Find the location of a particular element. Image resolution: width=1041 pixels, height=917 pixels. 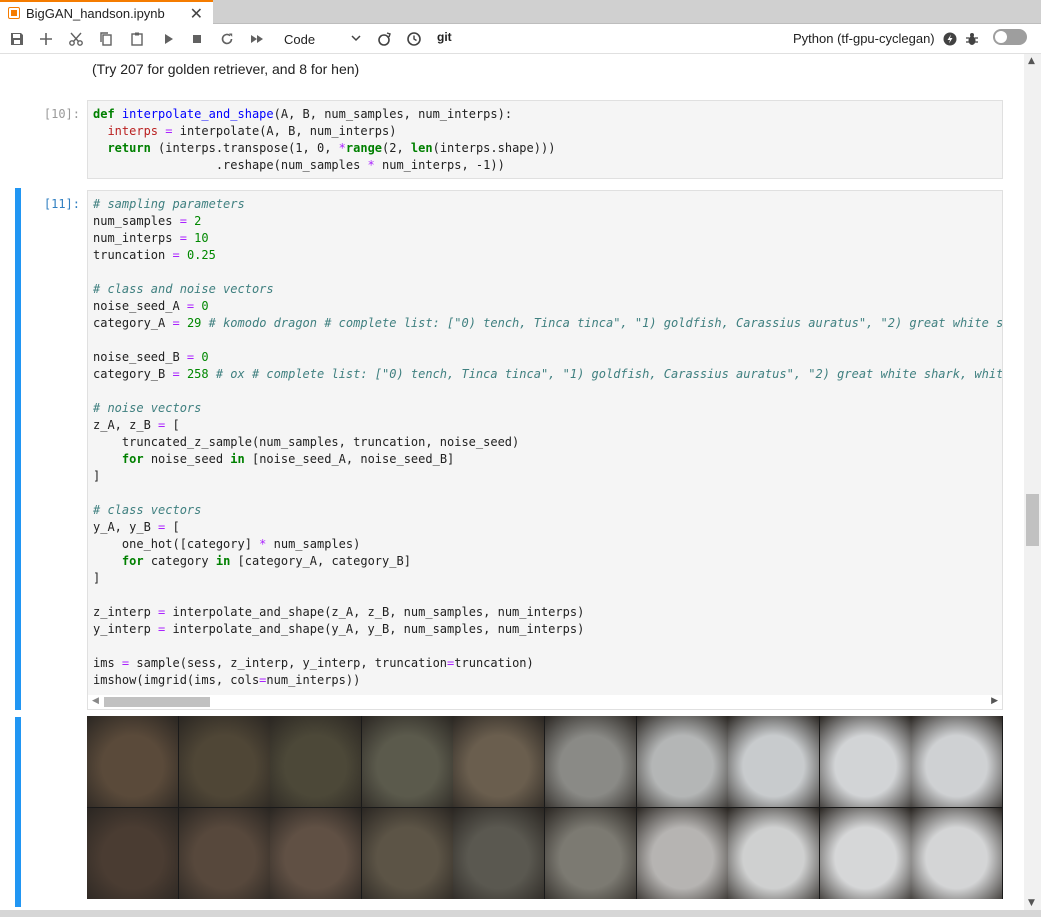

clock-icon is located at coordinates (414, 39).